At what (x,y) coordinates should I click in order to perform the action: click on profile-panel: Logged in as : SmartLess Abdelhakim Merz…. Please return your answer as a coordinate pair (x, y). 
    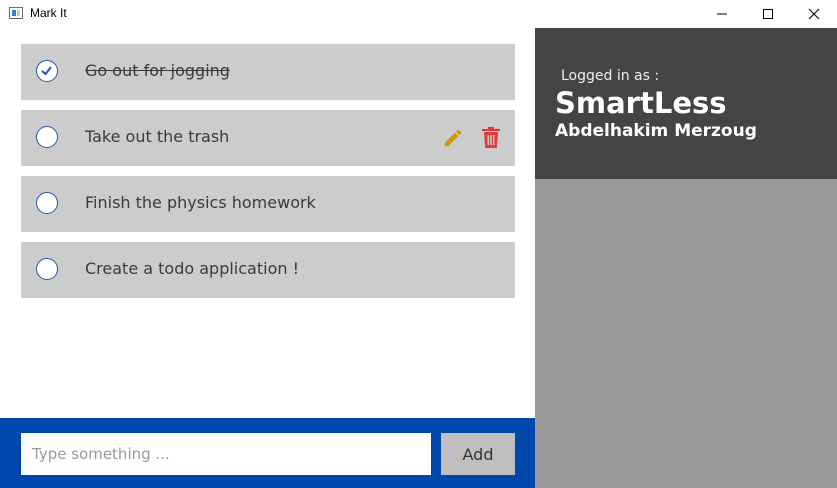
    Looking at the image, I should click on (686, 103).